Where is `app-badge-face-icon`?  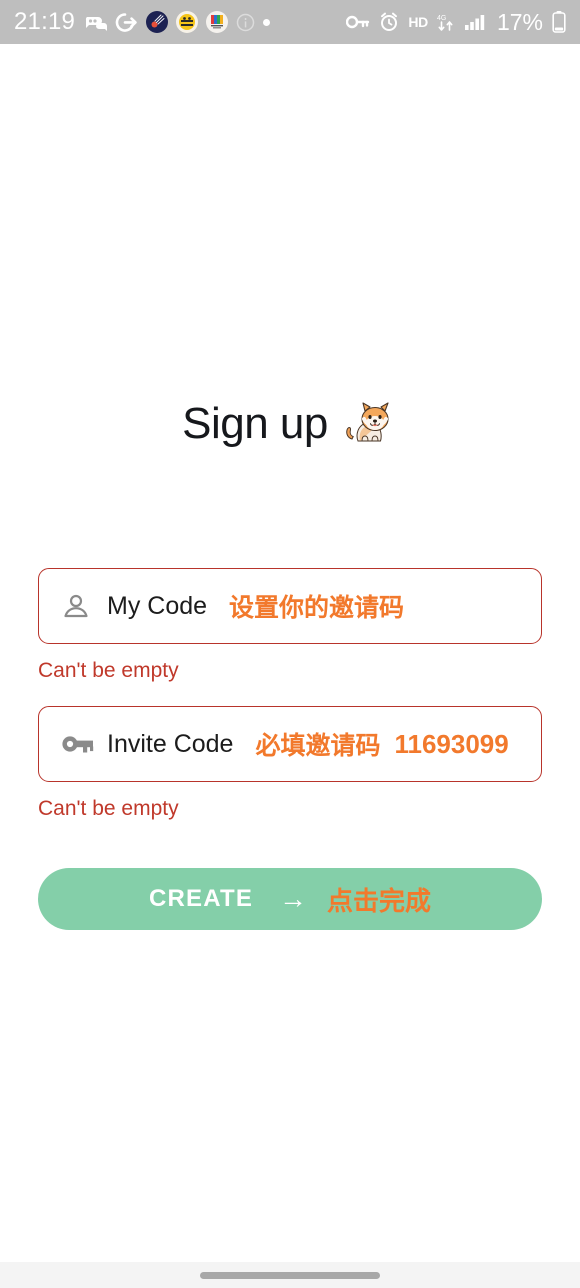
app-badge-face-icon is located at coordinates (187, 22).